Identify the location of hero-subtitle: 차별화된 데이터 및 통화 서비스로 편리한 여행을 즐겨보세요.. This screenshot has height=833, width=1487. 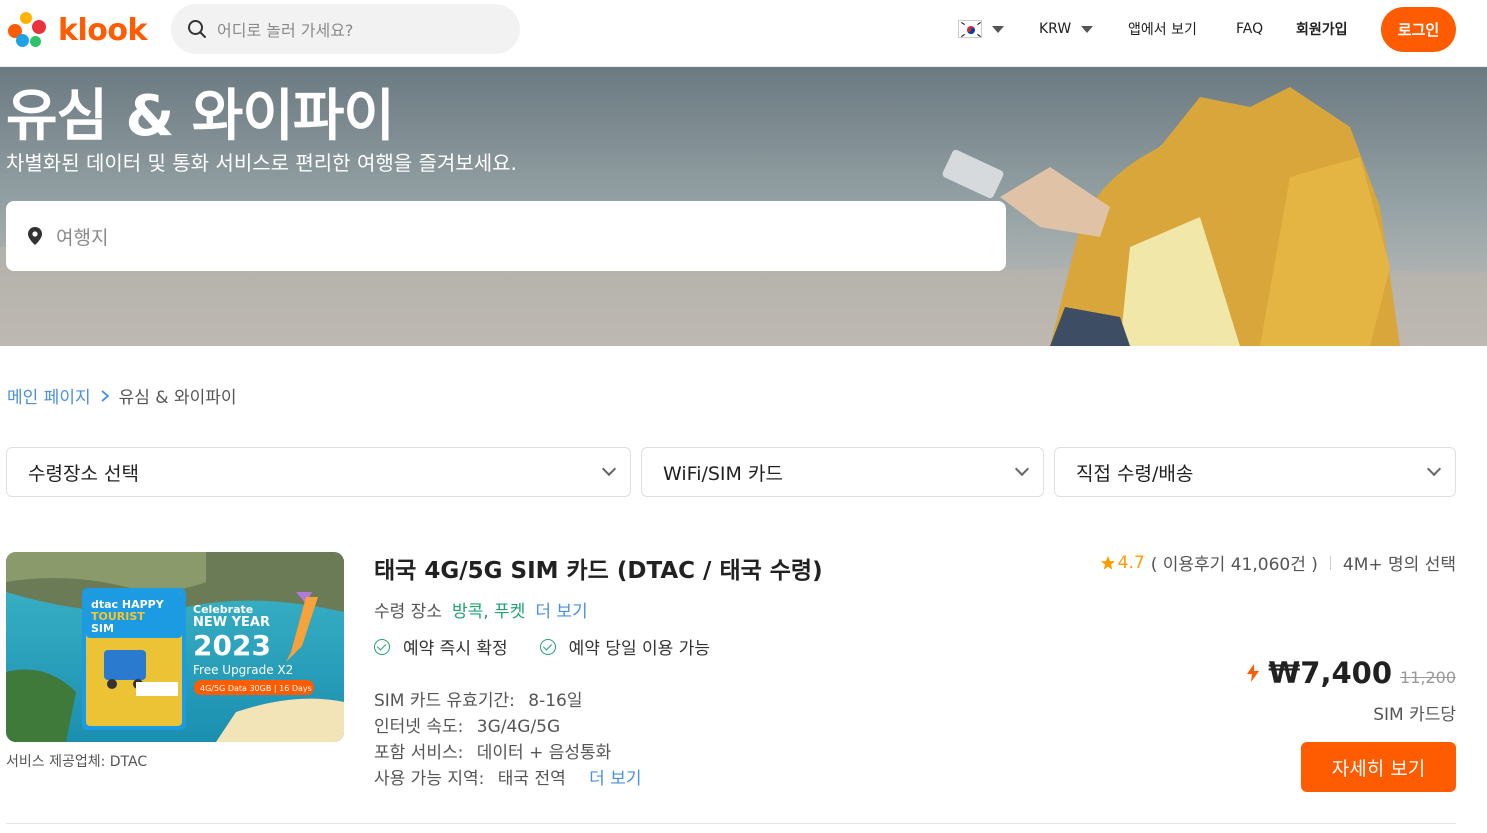
(261, 163).